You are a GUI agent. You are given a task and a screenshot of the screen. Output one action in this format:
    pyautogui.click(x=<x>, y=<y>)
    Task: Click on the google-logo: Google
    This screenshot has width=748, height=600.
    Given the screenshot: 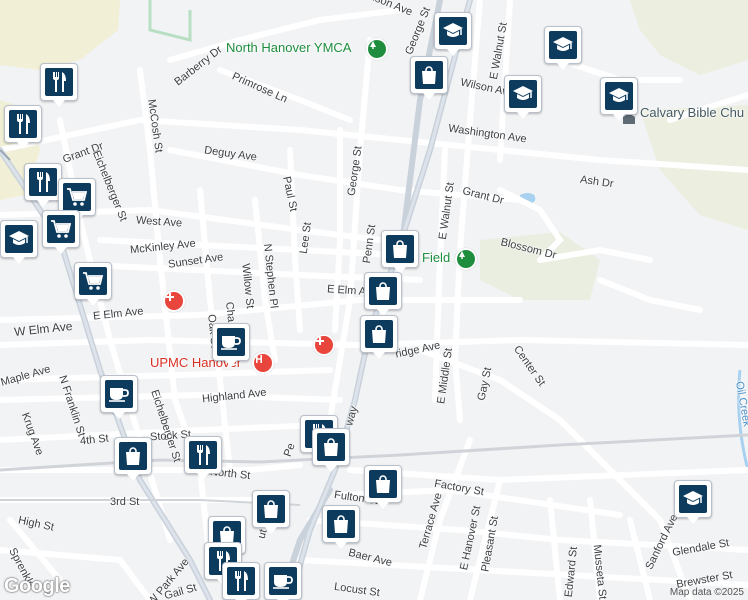 What is the action you would take?
    pyautogui.click(x=37, y=586)
    